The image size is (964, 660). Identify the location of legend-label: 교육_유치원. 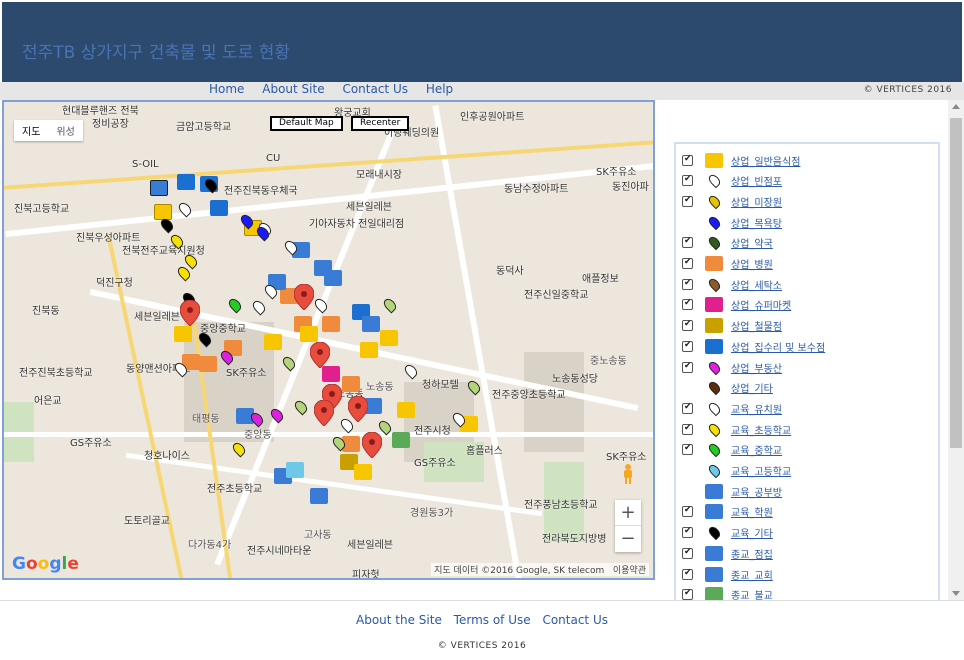
(756, 408).